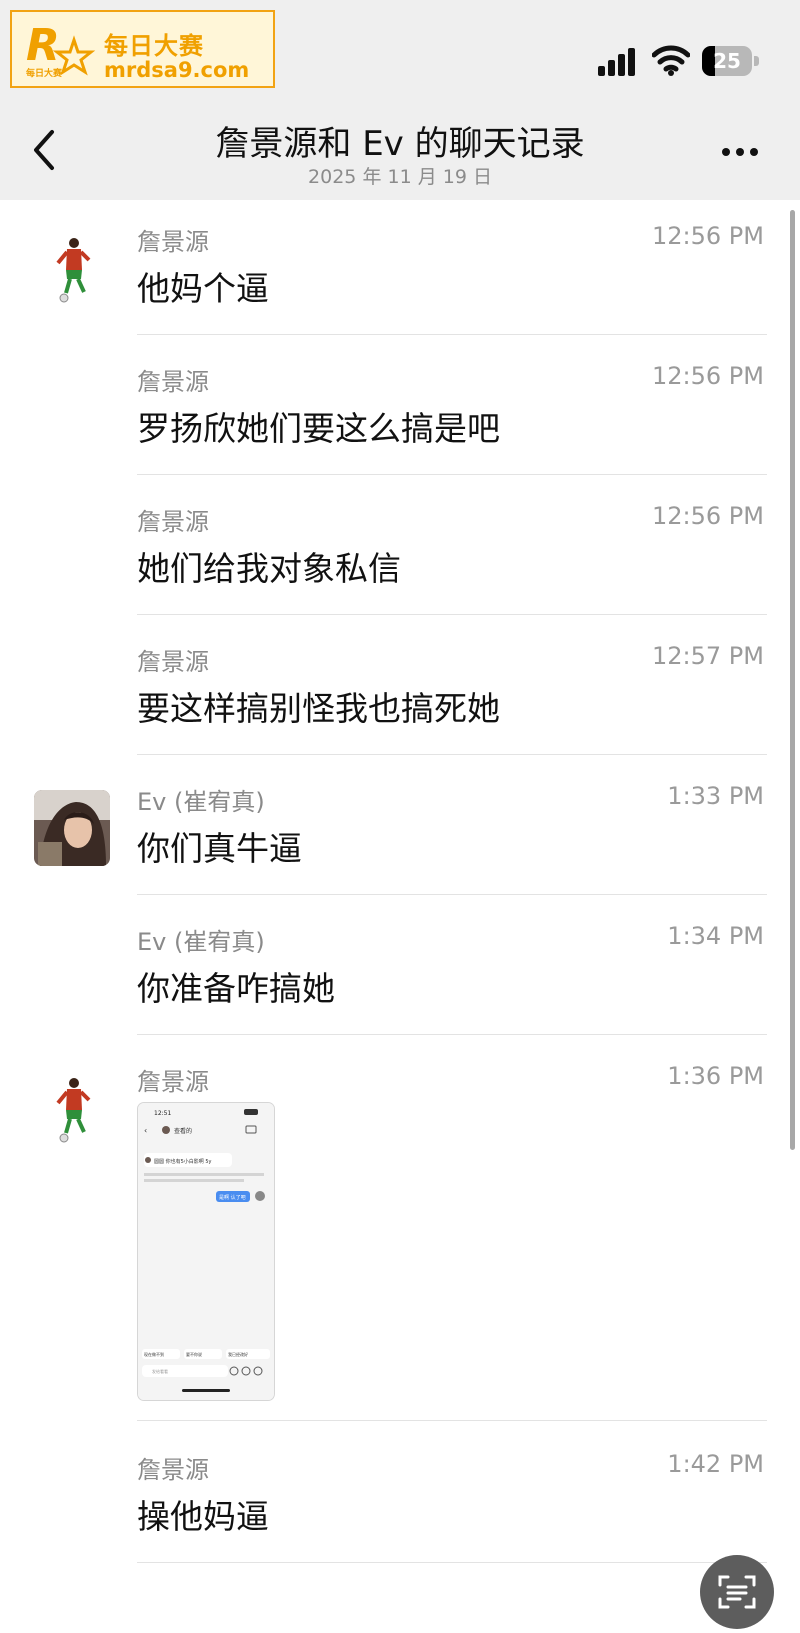 Image resolution: width=800 pixels, height=1633 pixels. I want to click on cellular-signal-icon, so click(616, 62).